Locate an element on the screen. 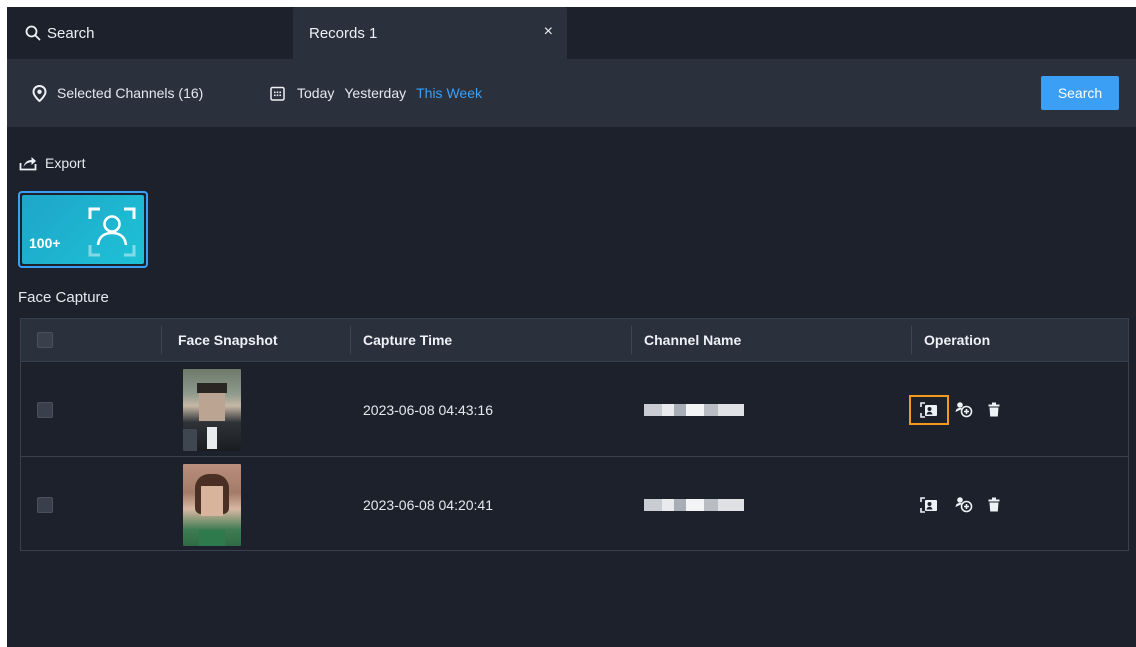 This screenshot has height=647, width=1136. face-capture-card-body: 100+ is located at coordinates (83, 229).